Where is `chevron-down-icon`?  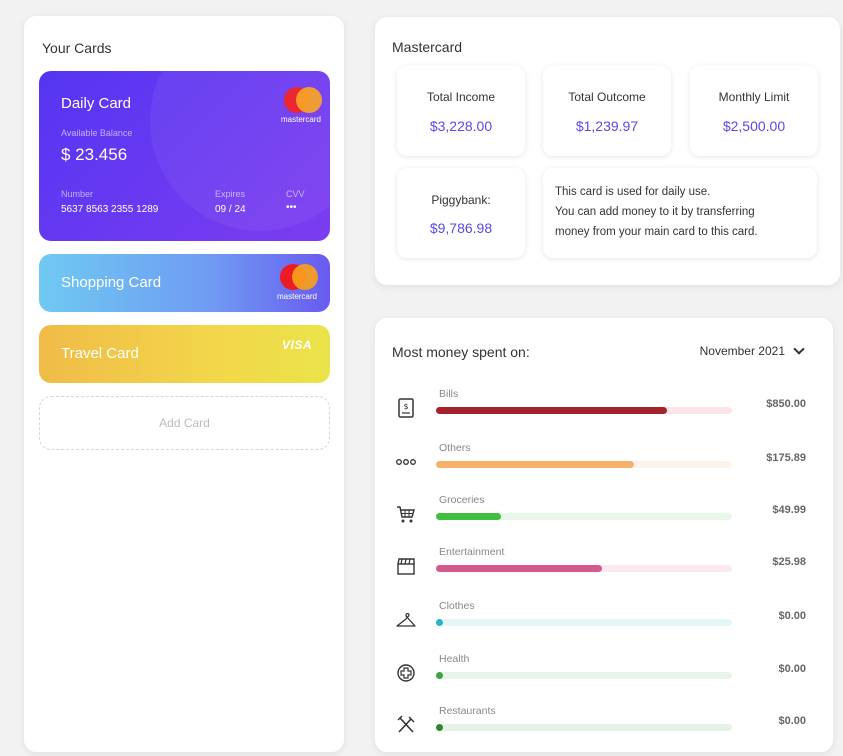 chevron-down-icon is located at coordinates (799, 349).